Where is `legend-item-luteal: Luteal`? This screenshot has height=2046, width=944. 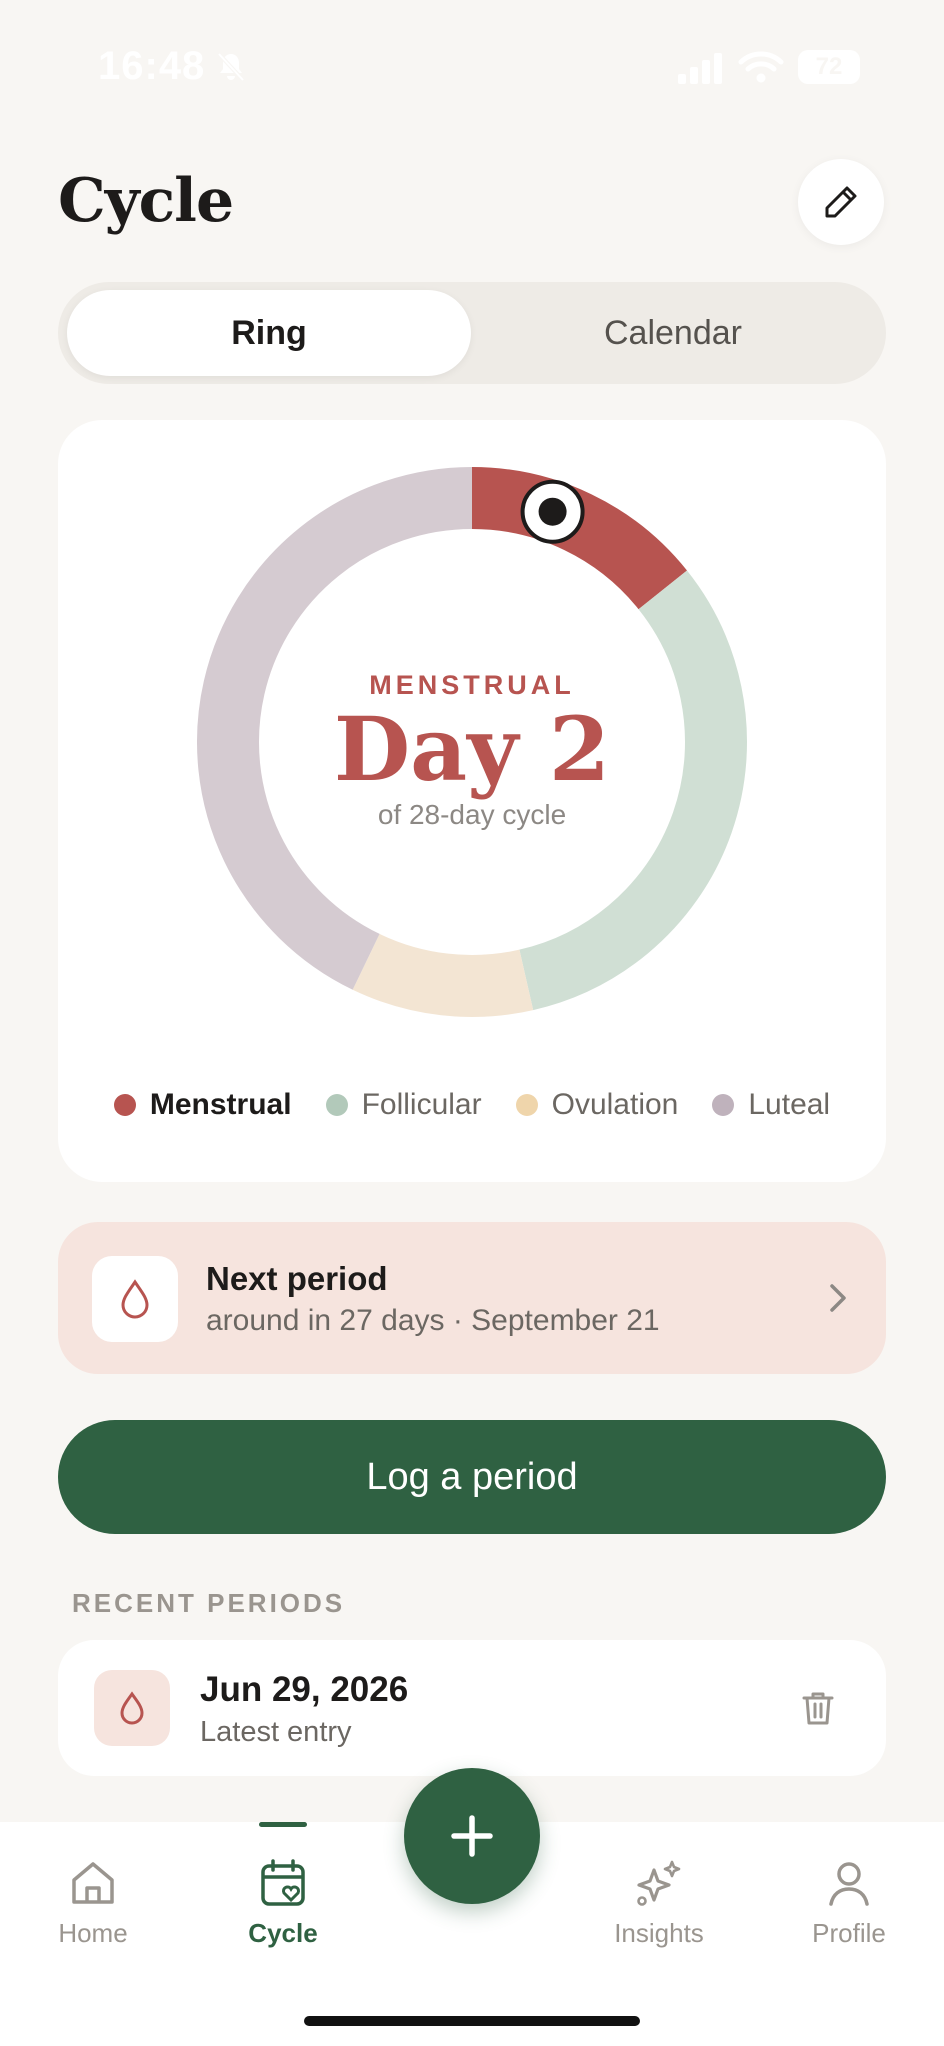 legend-item-luteal: Luteal is located at coordinates (771, 1105).